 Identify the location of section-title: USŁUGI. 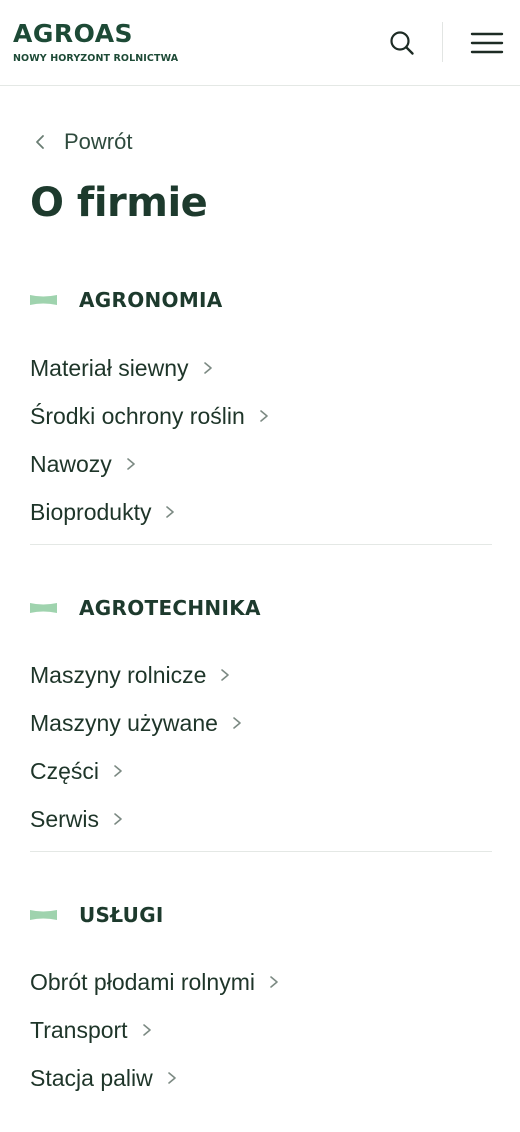
(121, 915).